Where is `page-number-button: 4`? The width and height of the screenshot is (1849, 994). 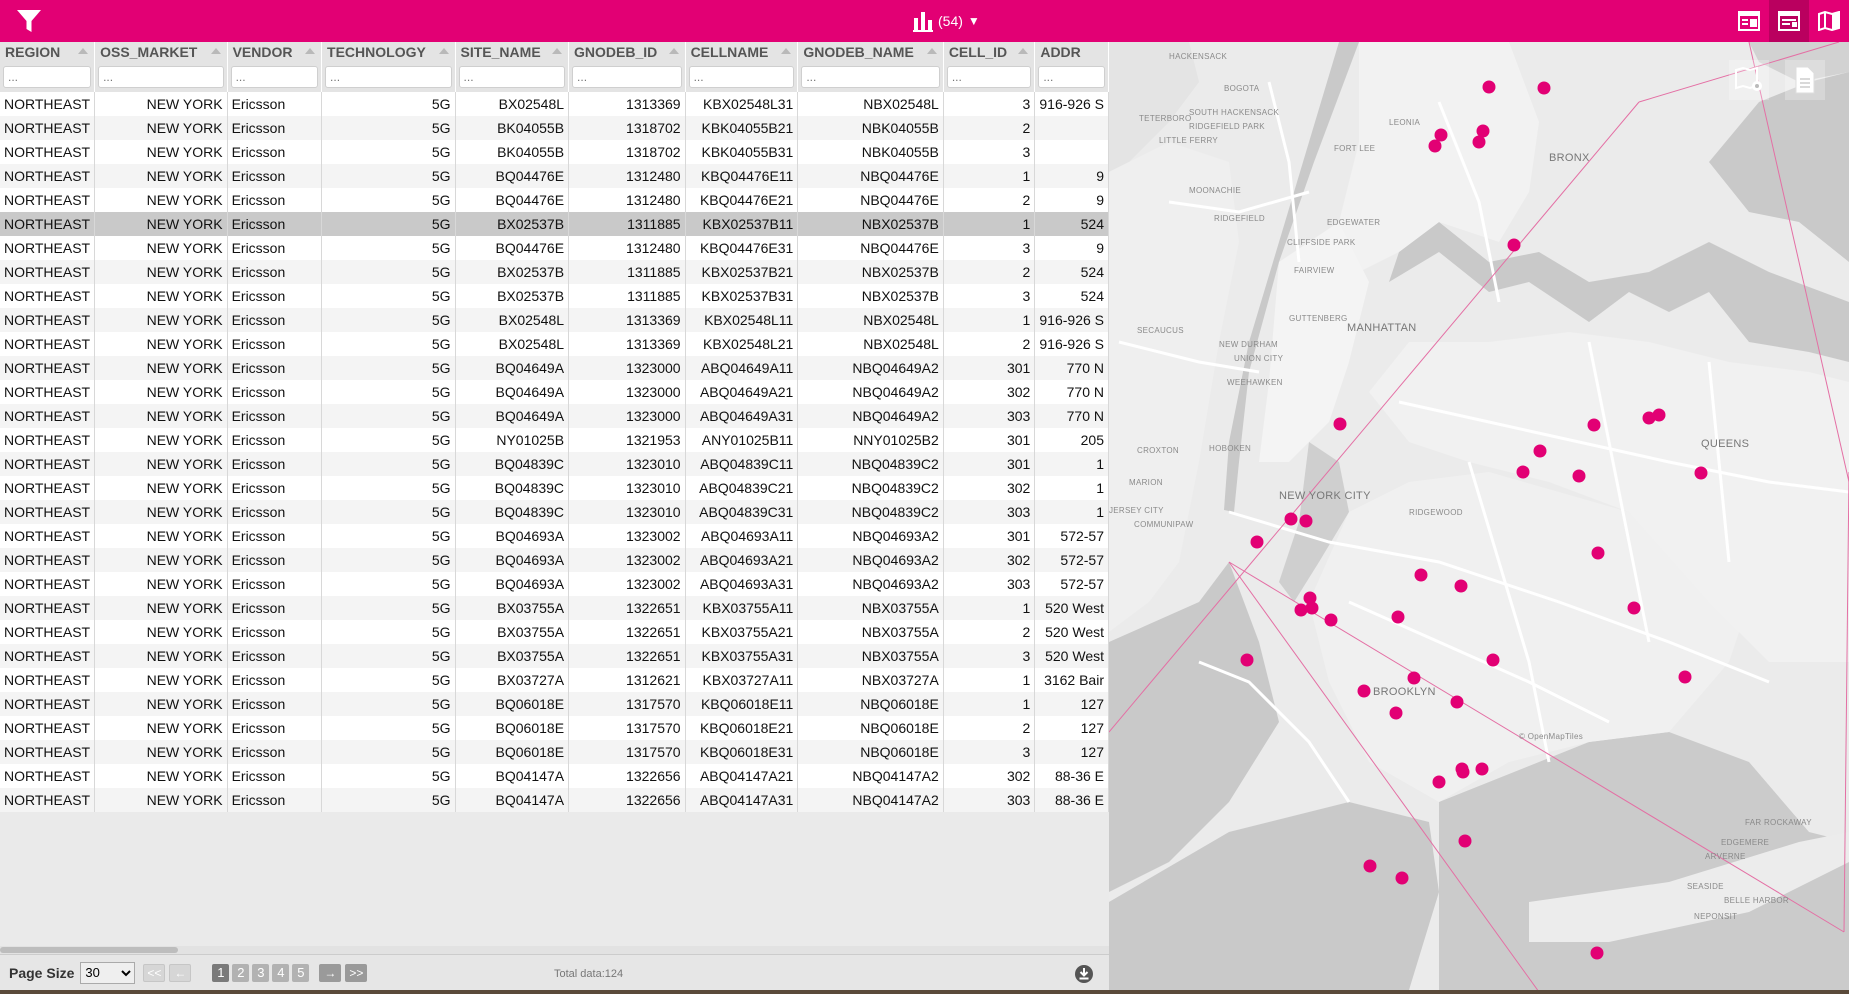 page-number-button: 4 is located at coordinates (281, 972).